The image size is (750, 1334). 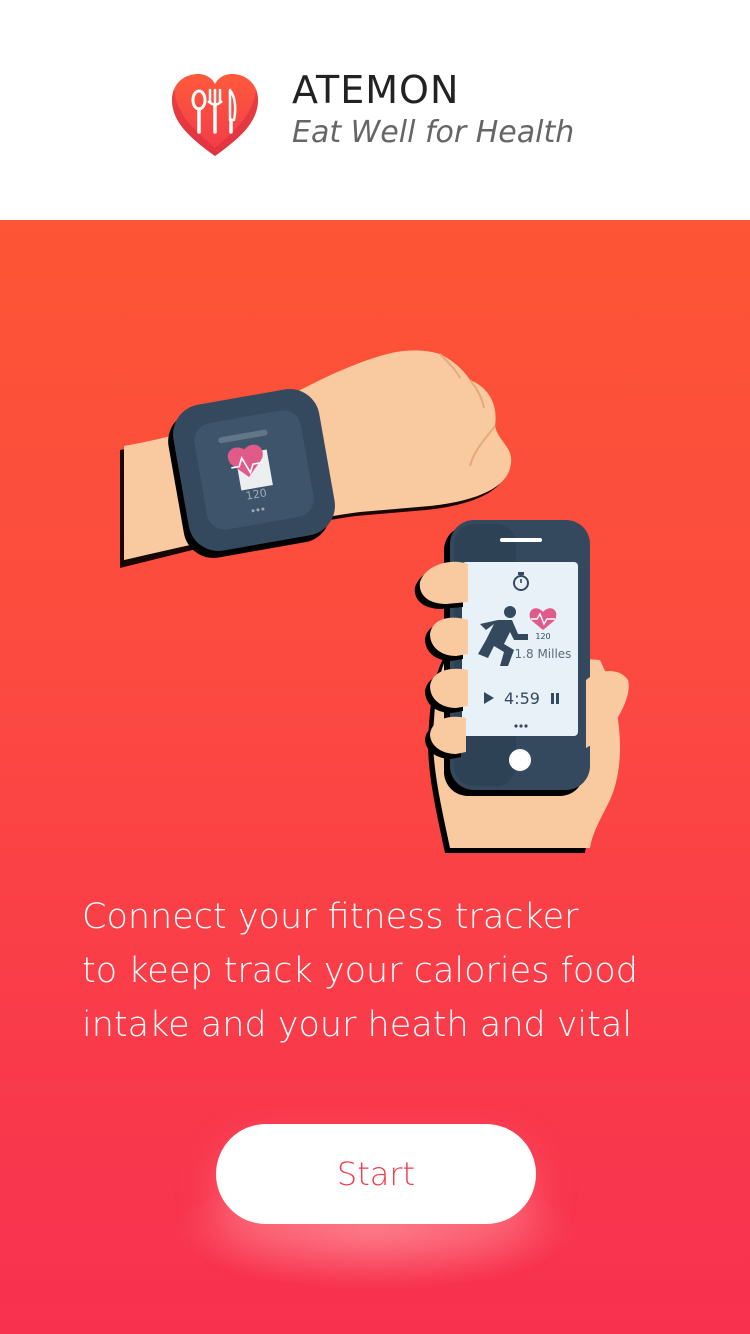 What do you see at coordinates (376, 90) in the screenshot?
I see `app-title: ATEMON` at bounding box center [376, 90].